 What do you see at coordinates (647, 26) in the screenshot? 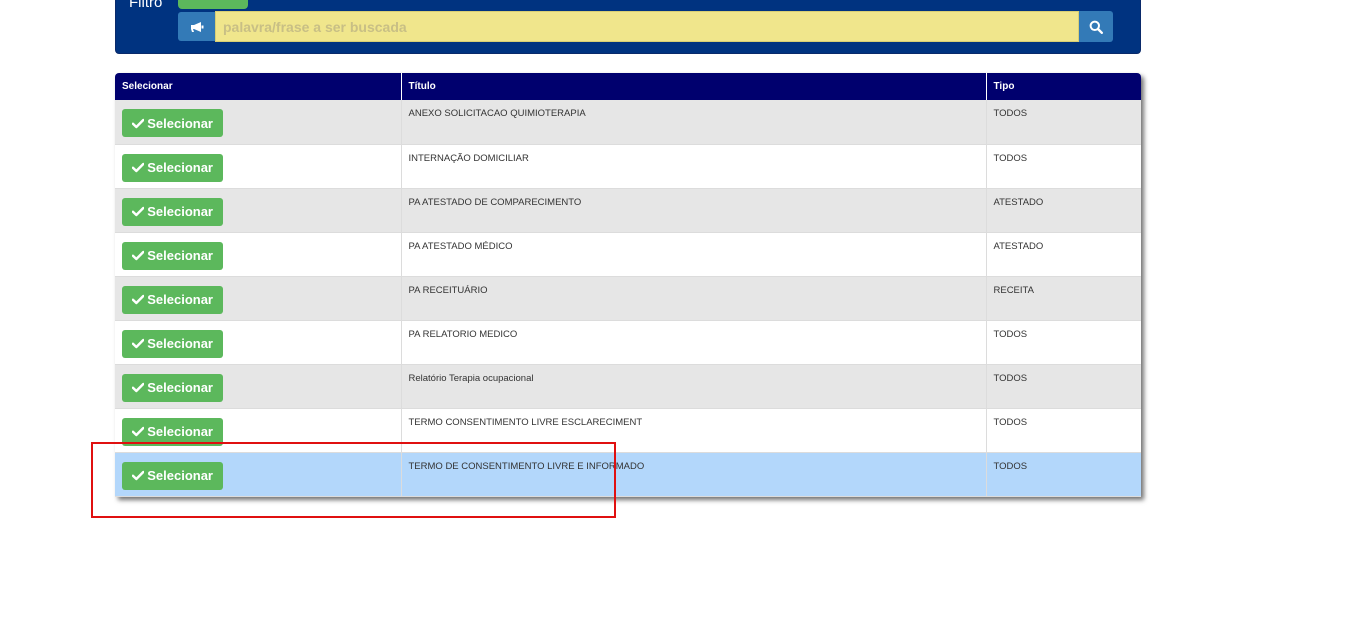
I see `search-input` at bounding box center [647, 26].